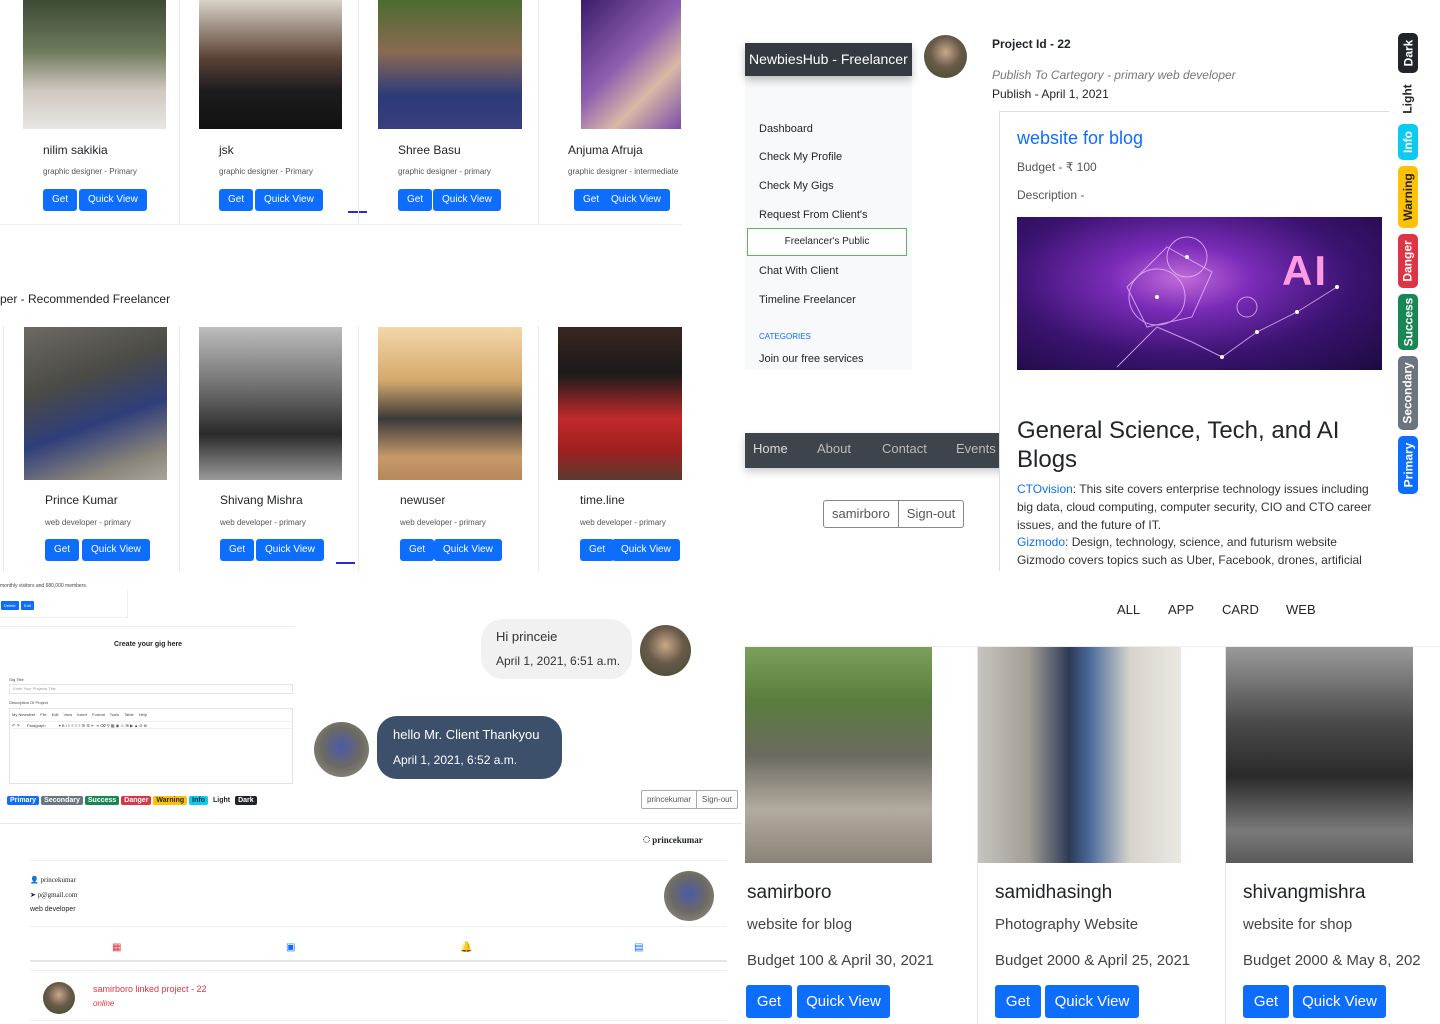 Image resolution: width=1440 pixels, height=1024 pixels. I want to click on filter-card: CARD, so click(1240, 609).